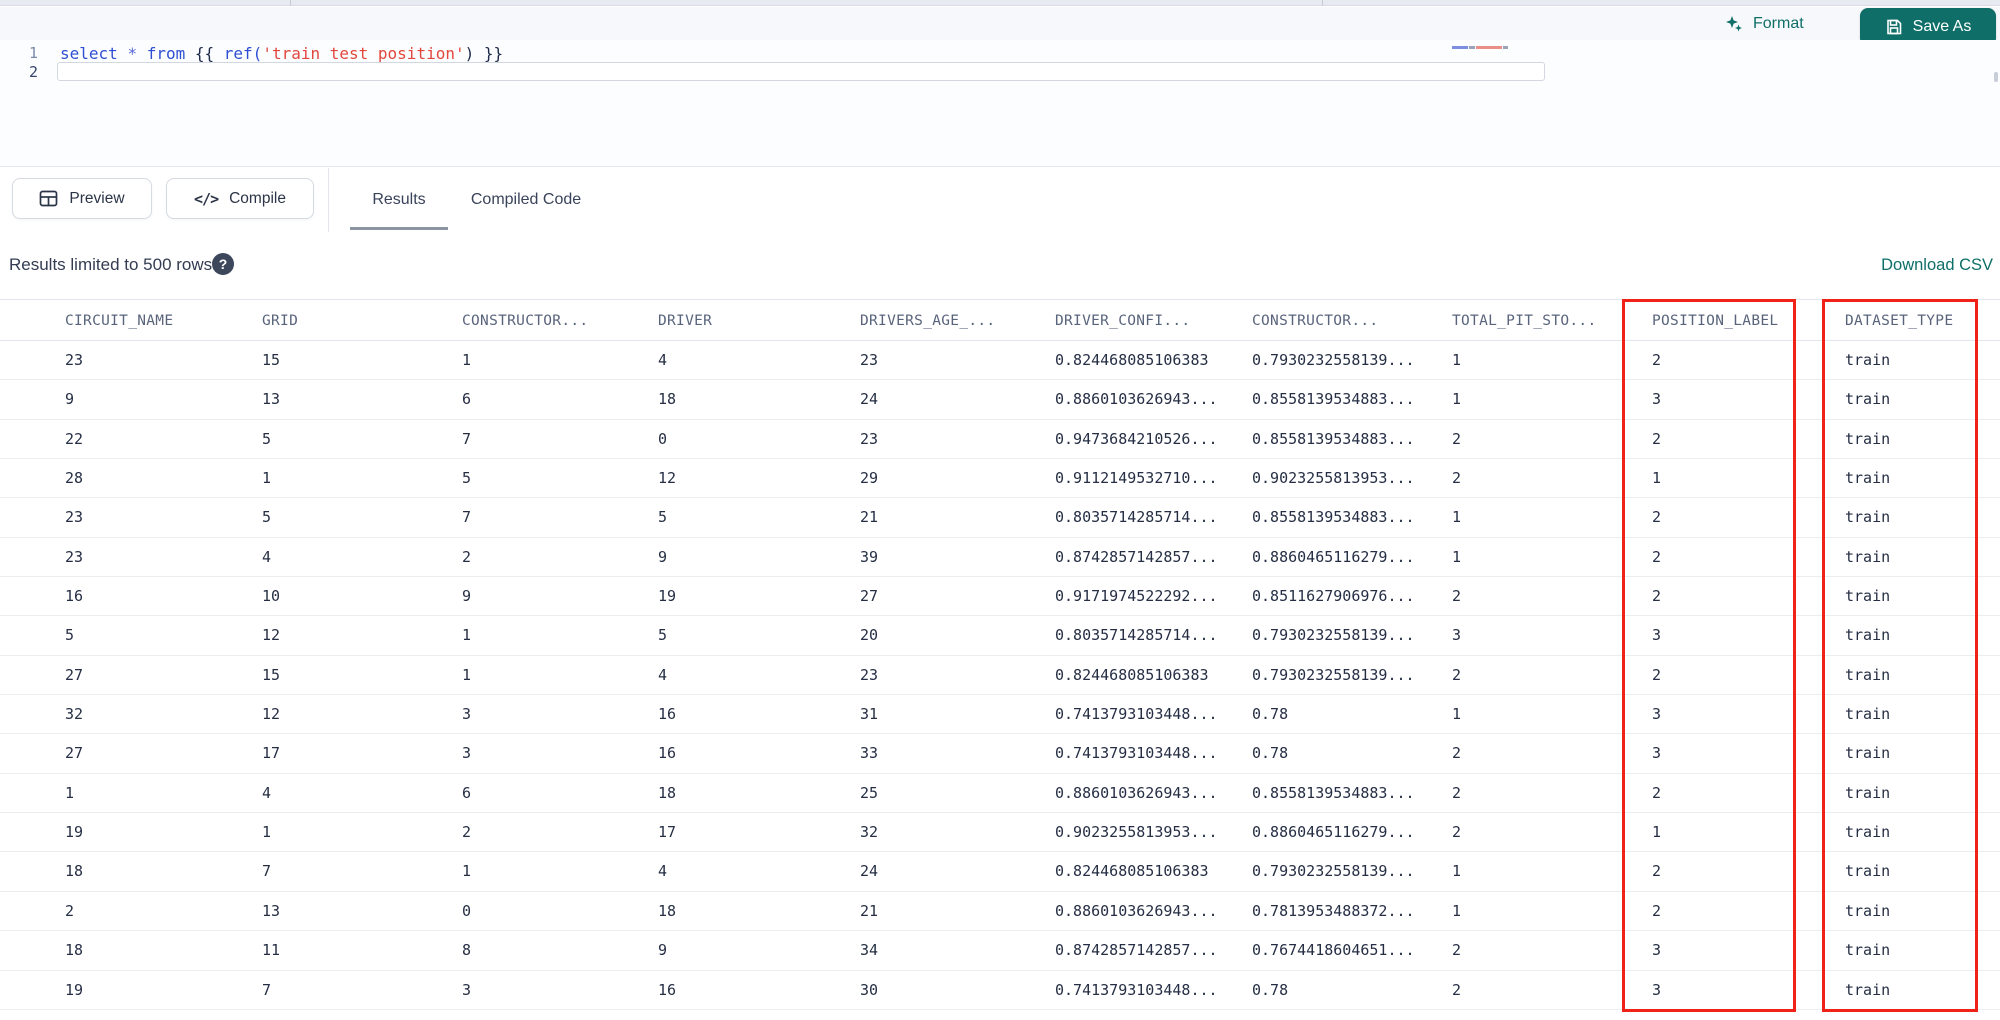  I want to click on save-icon, so click(1894, 27).